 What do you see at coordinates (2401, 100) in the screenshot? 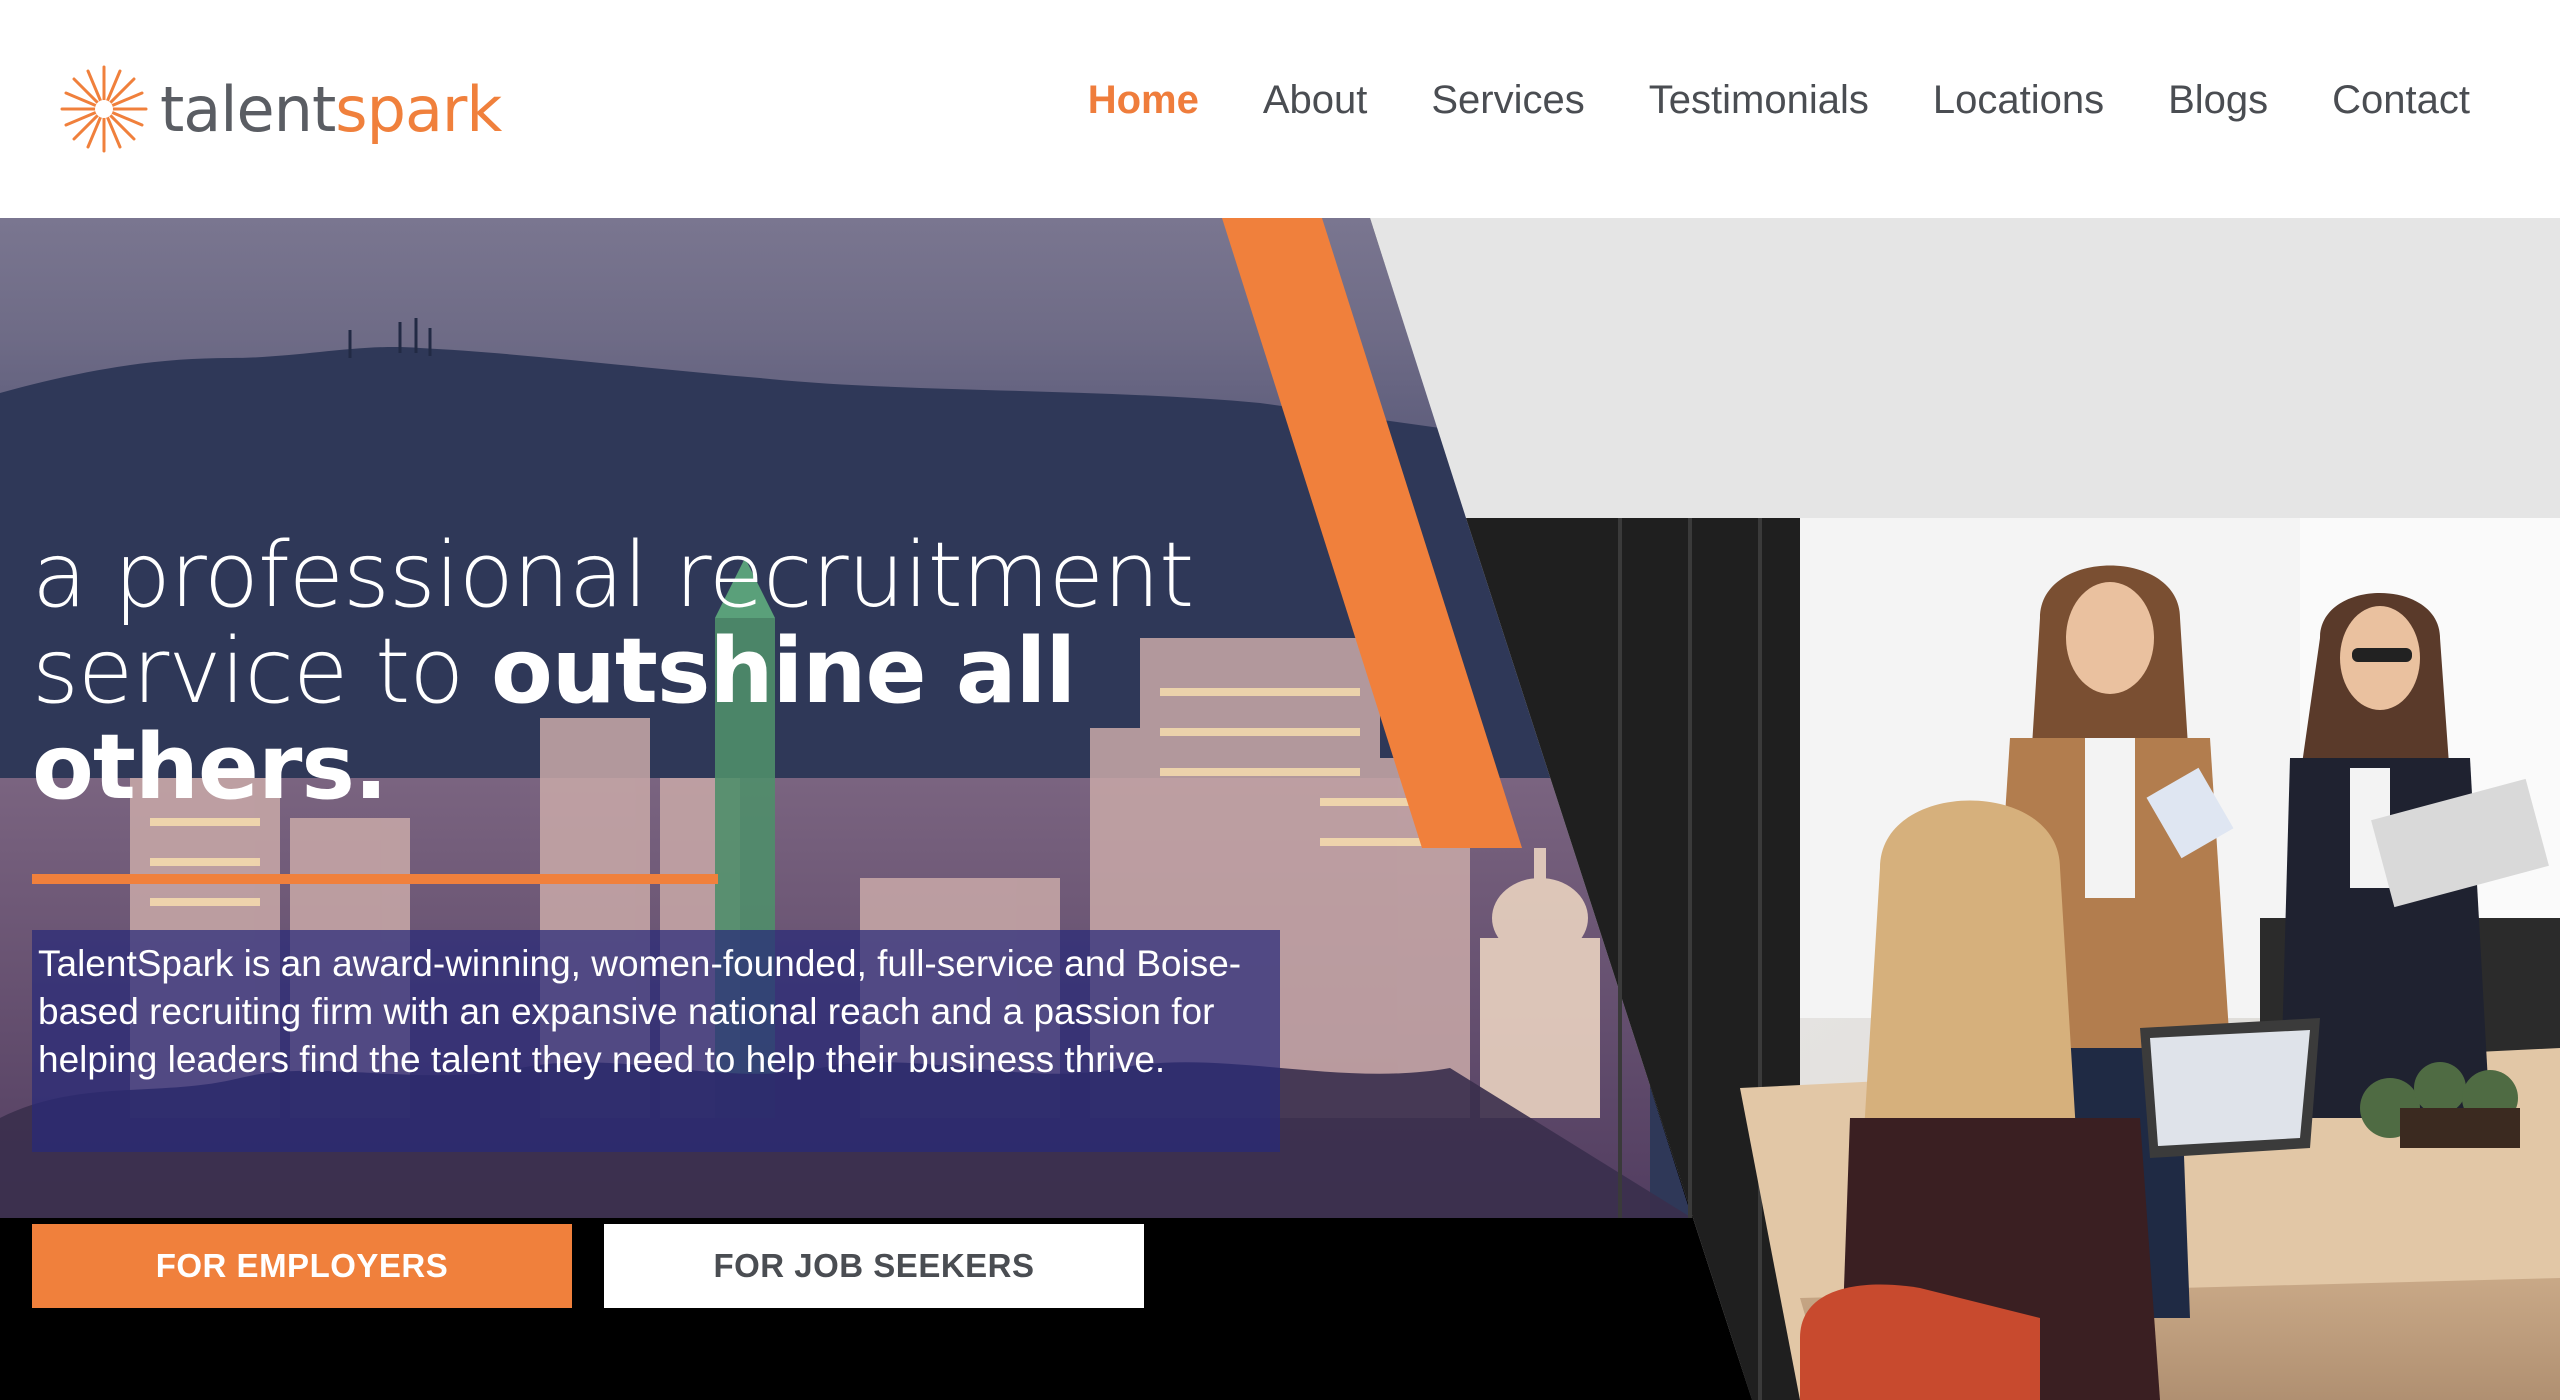
I see `nav-contact: Contact` at bounding box center [2401, 100].